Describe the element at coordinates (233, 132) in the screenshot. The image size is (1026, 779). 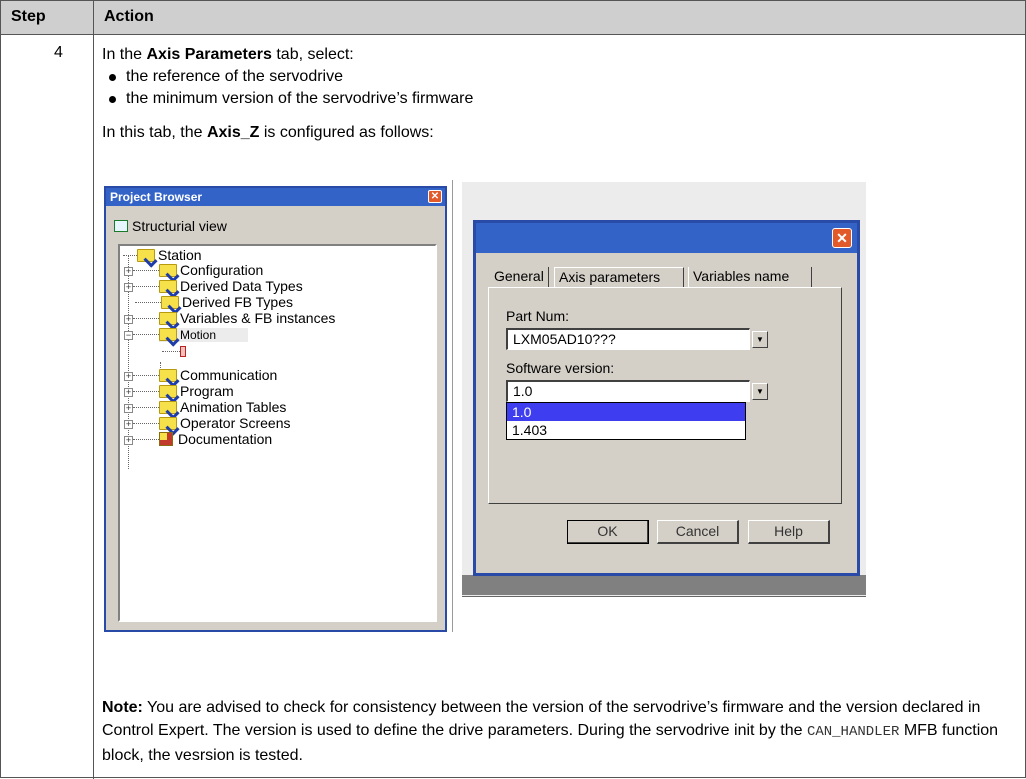
I see `axis-name-emphasis: Axis_Z` at that location.